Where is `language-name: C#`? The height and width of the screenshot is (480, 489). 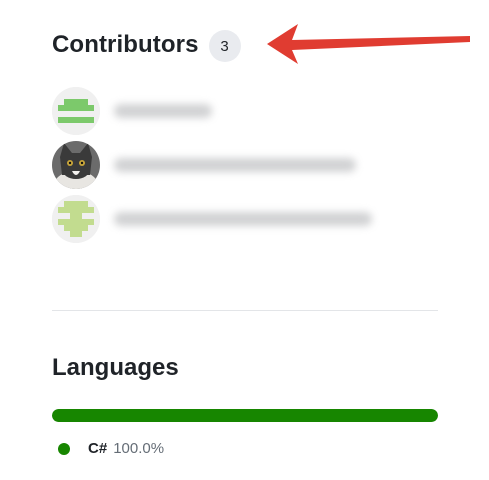
language-name: C# is located at coordinates (97, 448).